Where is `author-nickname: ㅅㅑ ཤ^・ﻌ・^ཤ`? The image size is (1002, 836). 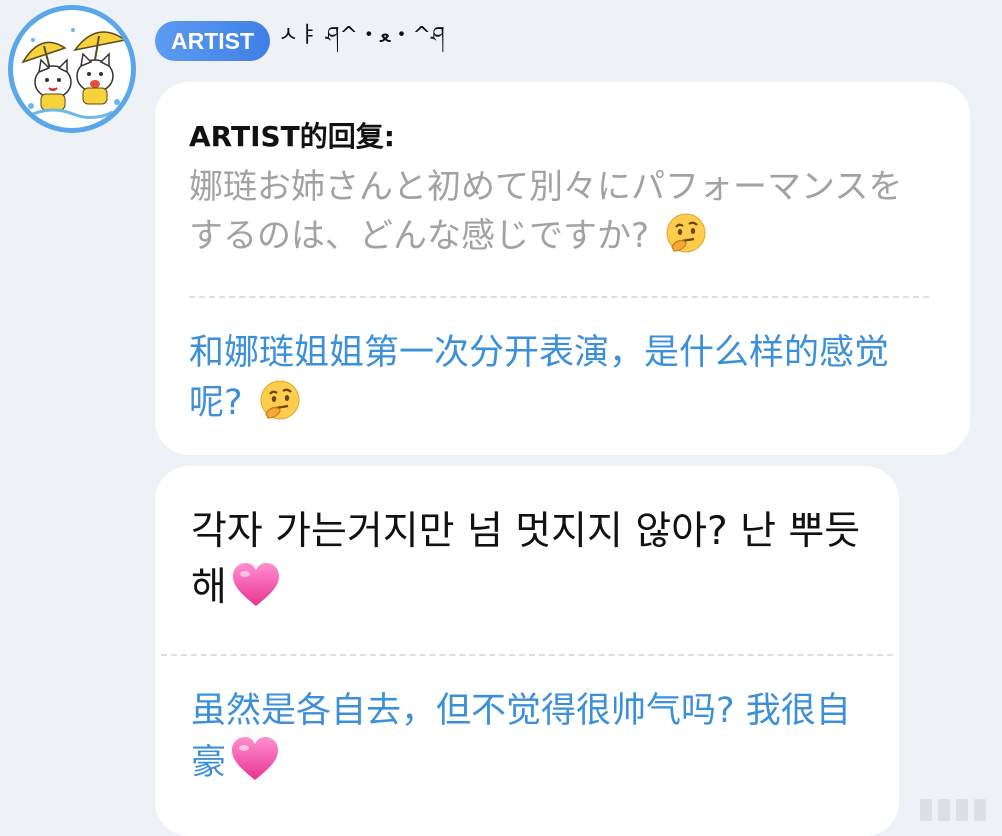 author-nickname: ㅅㅑ ཤ^・ﻌ・^ཤ is located at coordinates (361, 41).